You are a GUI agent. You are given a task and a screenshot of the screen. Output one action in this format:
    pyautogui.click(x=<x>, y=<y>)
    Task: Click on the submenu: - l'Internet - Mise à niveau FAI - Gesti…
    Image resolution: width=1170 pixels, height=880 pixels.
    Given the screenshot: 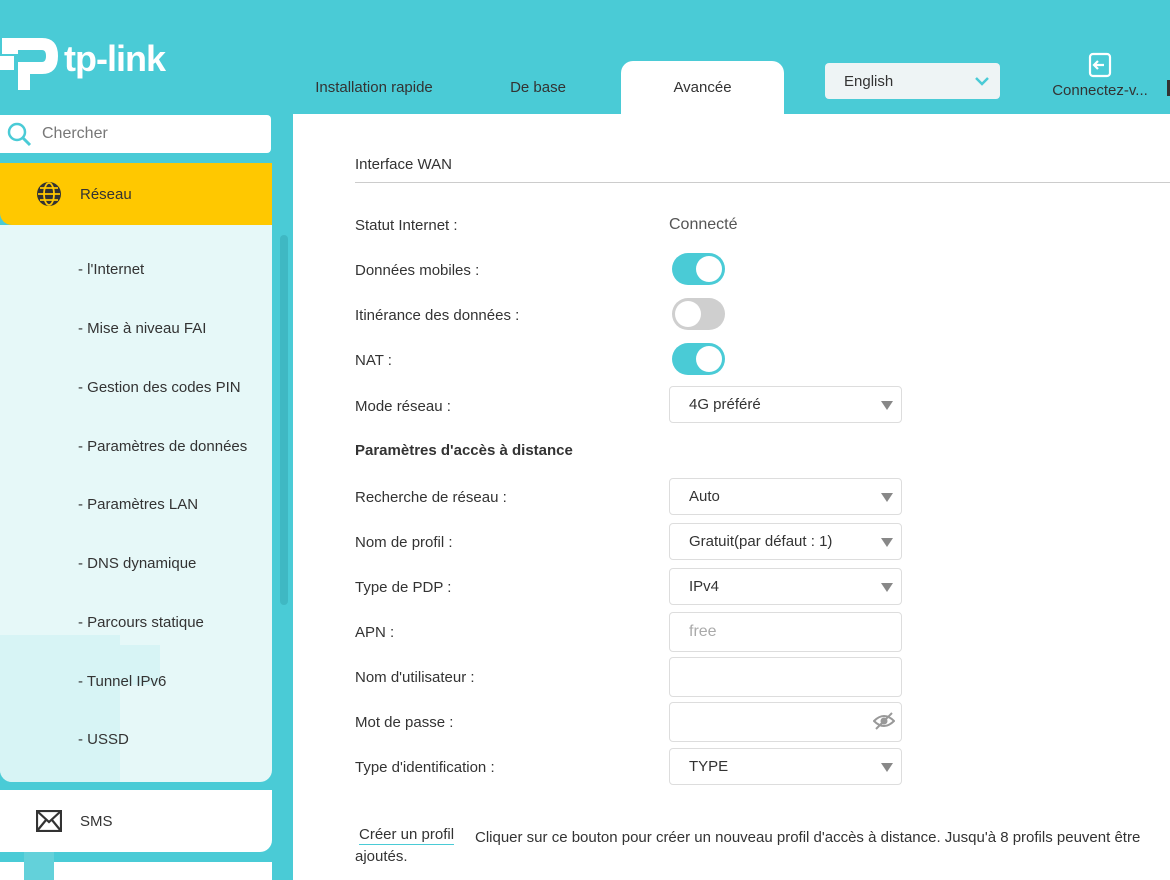 What is the action you would take?
    pyautogui.click(x=136, y=503)
    